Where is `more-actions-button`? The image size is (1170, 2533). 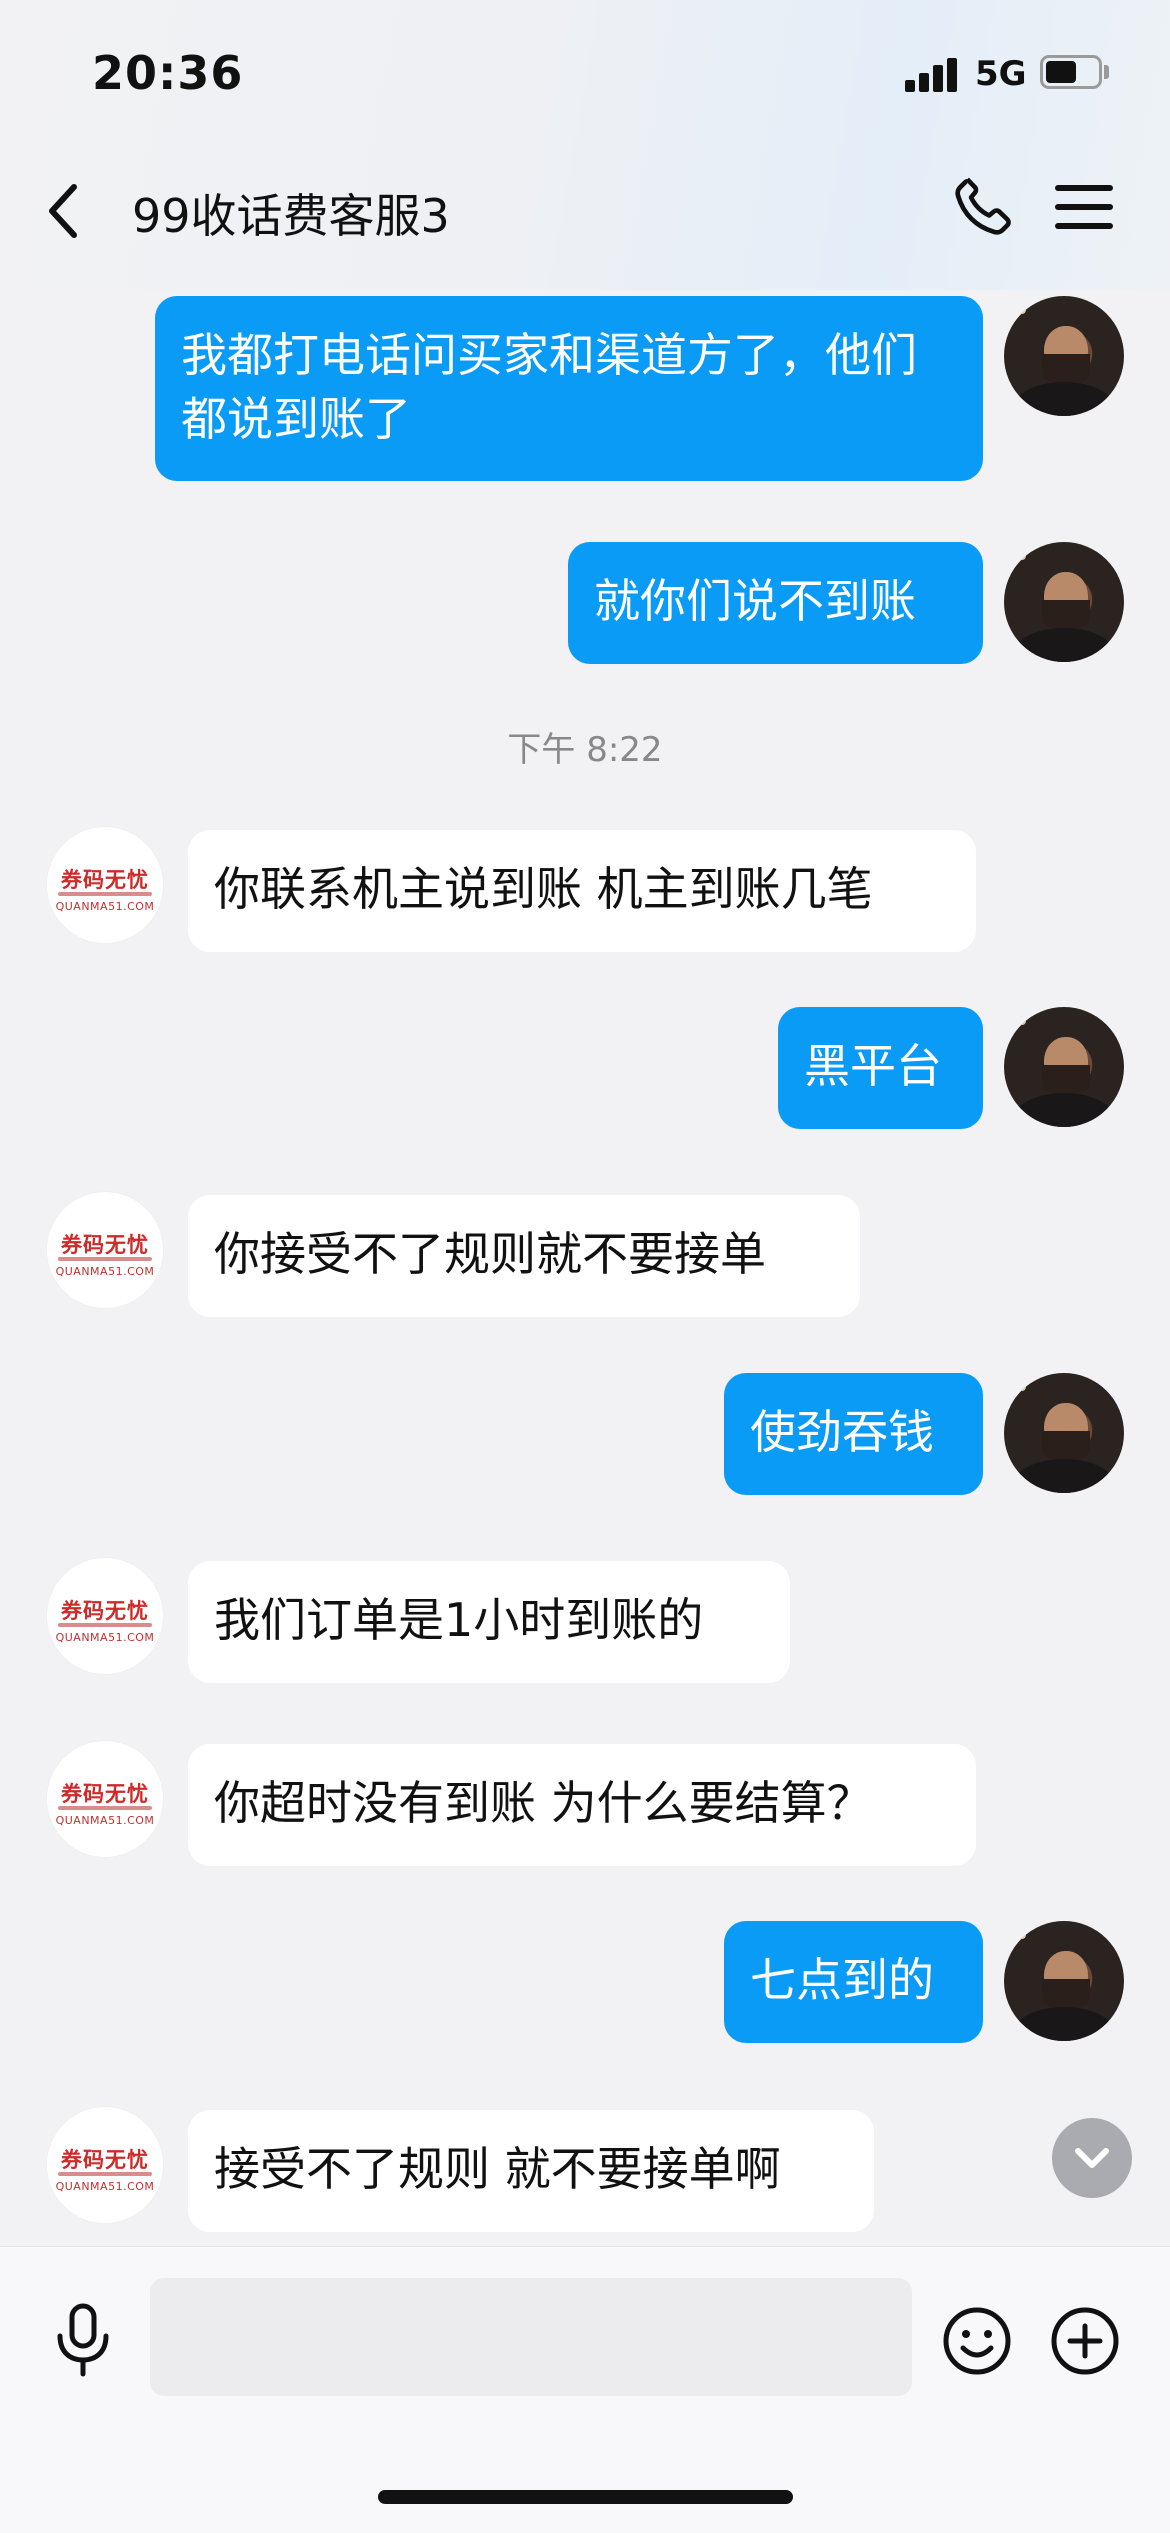 more-actions-button is located at coordinates (1085, 2341).